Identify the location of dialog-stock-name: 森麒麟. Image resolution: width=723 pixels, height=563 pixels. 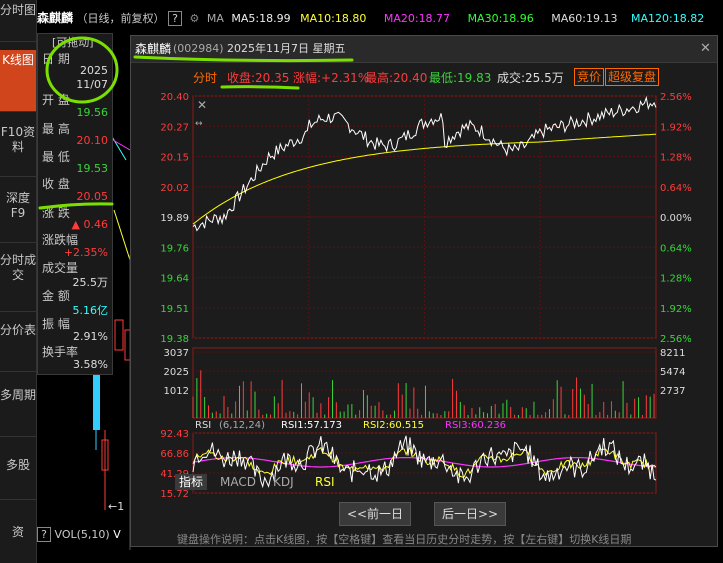
(153, 49).